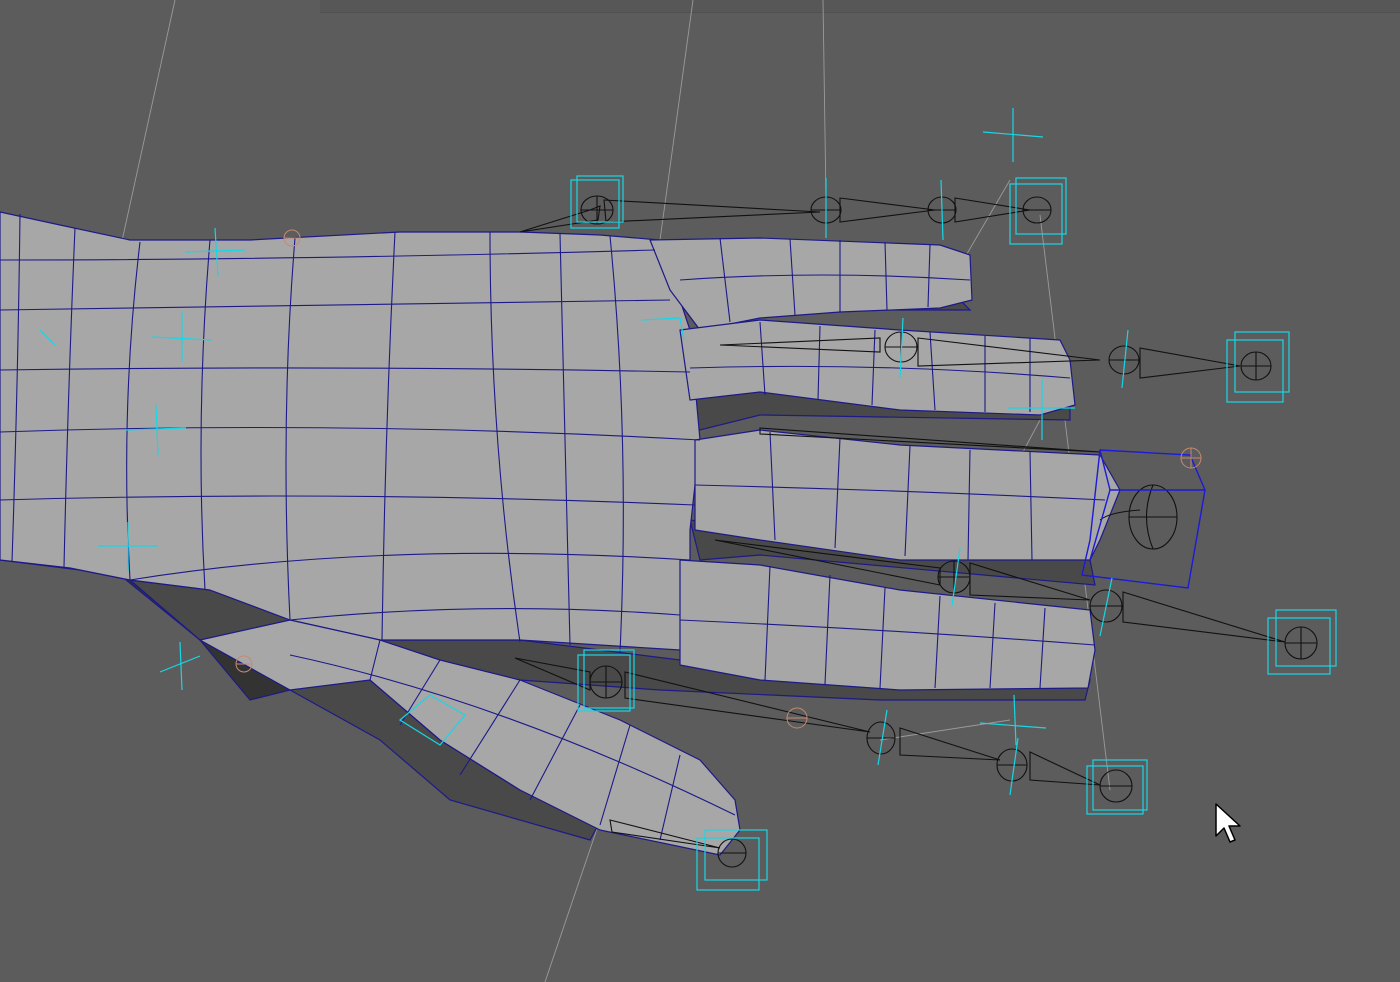  What do you see at coordinates (1258, 367) in the screenshot?
I see `ctrl-box-middle-tip` at bounding box center [1258, 367].